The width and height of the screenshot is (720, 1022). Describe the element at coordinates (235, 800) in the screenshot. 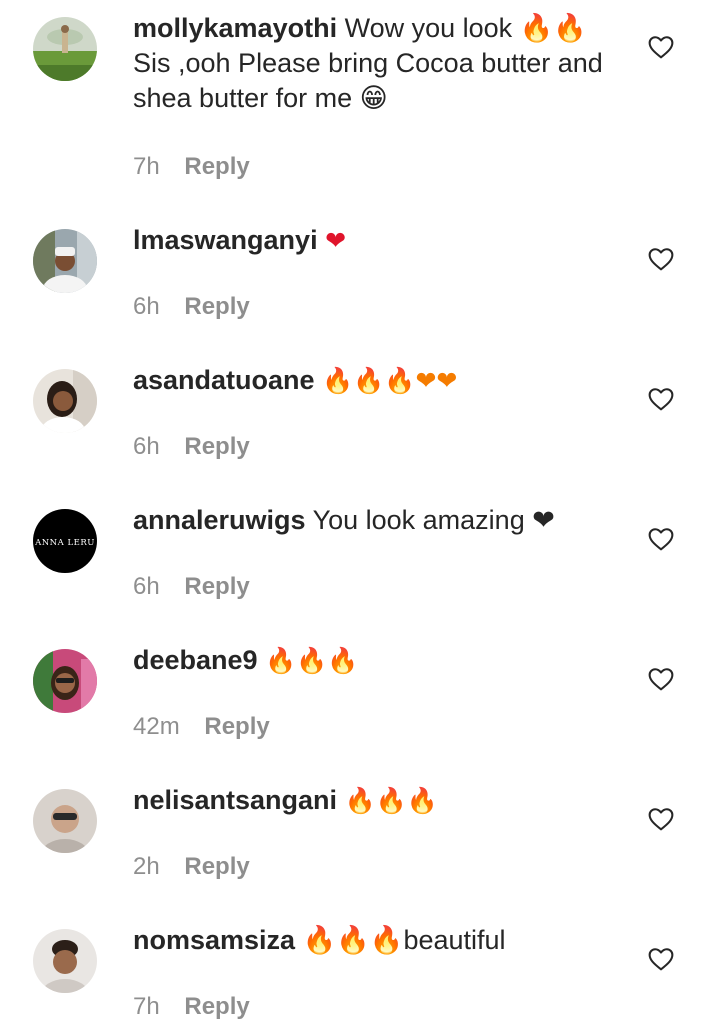

I see `comment-username: nelisantsangani` at that location.